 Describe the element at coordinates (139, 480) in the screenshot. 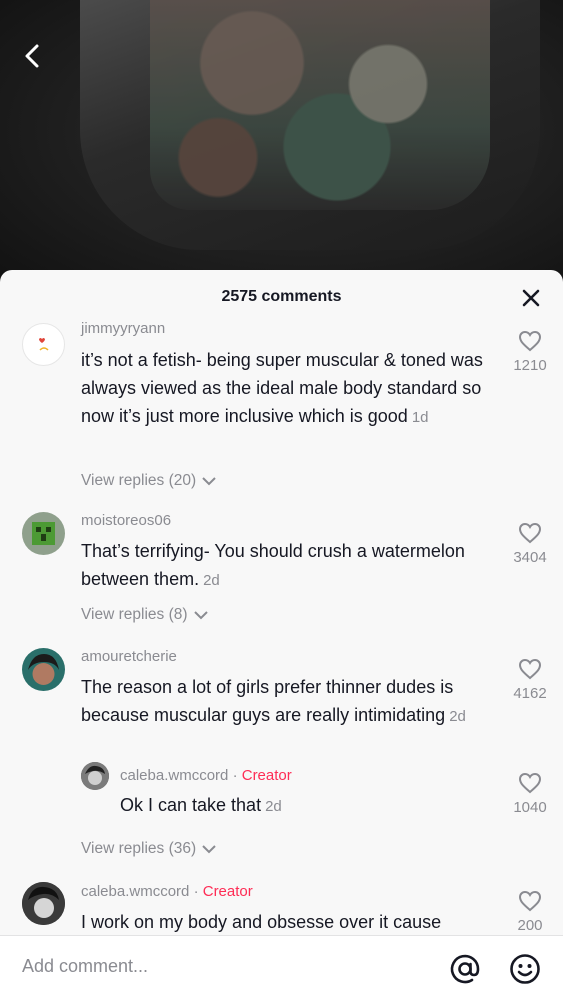

I see `view-replies-label: View replies (20)` at that location.